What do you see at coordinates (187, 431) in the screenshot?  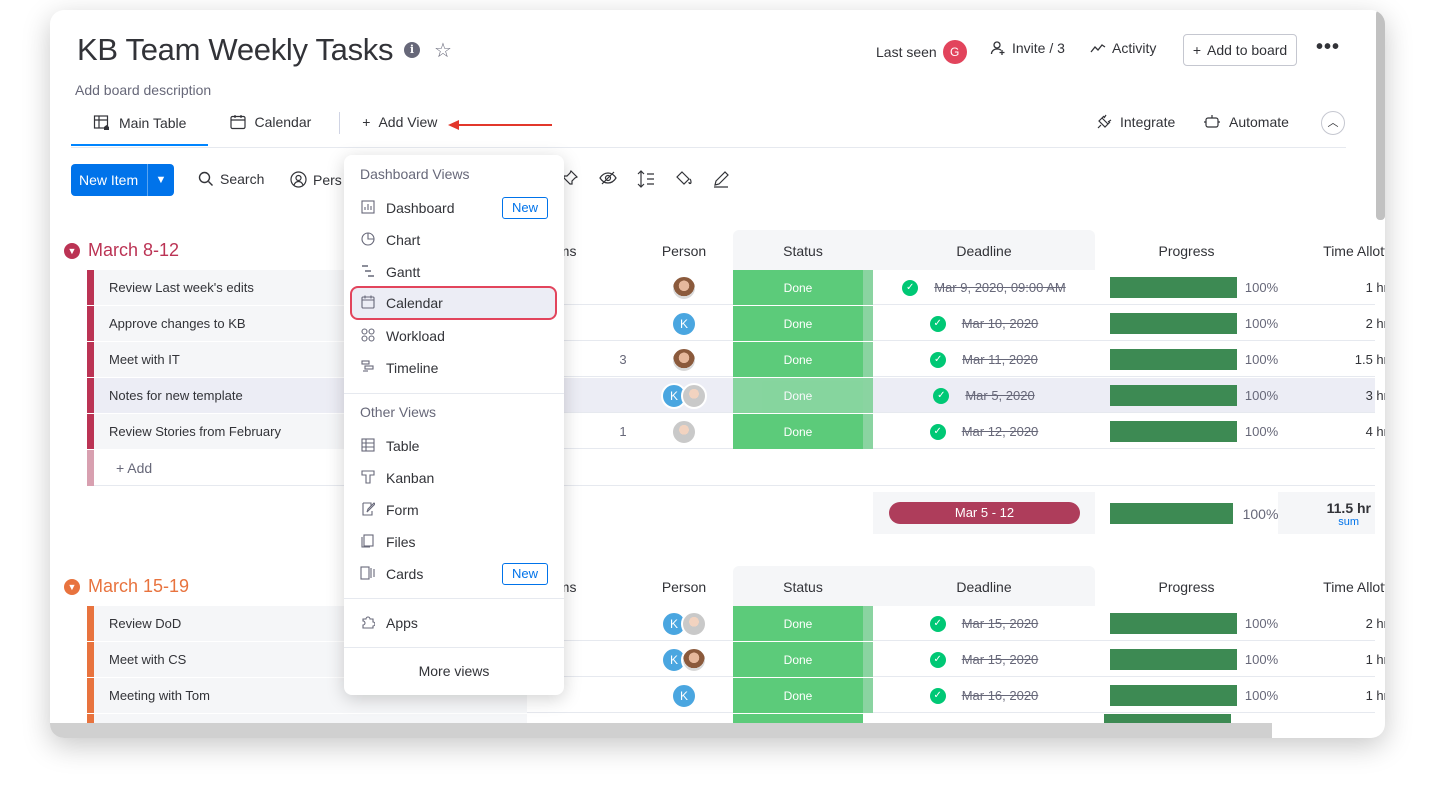 I see `item-name: Review Stories from February` at bounding box center [187, 431].